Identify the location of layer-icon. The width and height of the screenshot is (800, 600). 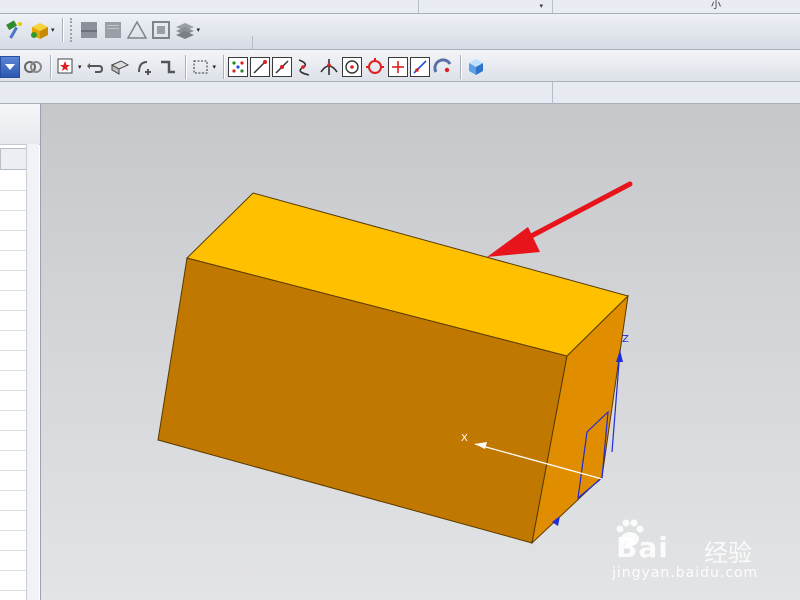
(89, 30).